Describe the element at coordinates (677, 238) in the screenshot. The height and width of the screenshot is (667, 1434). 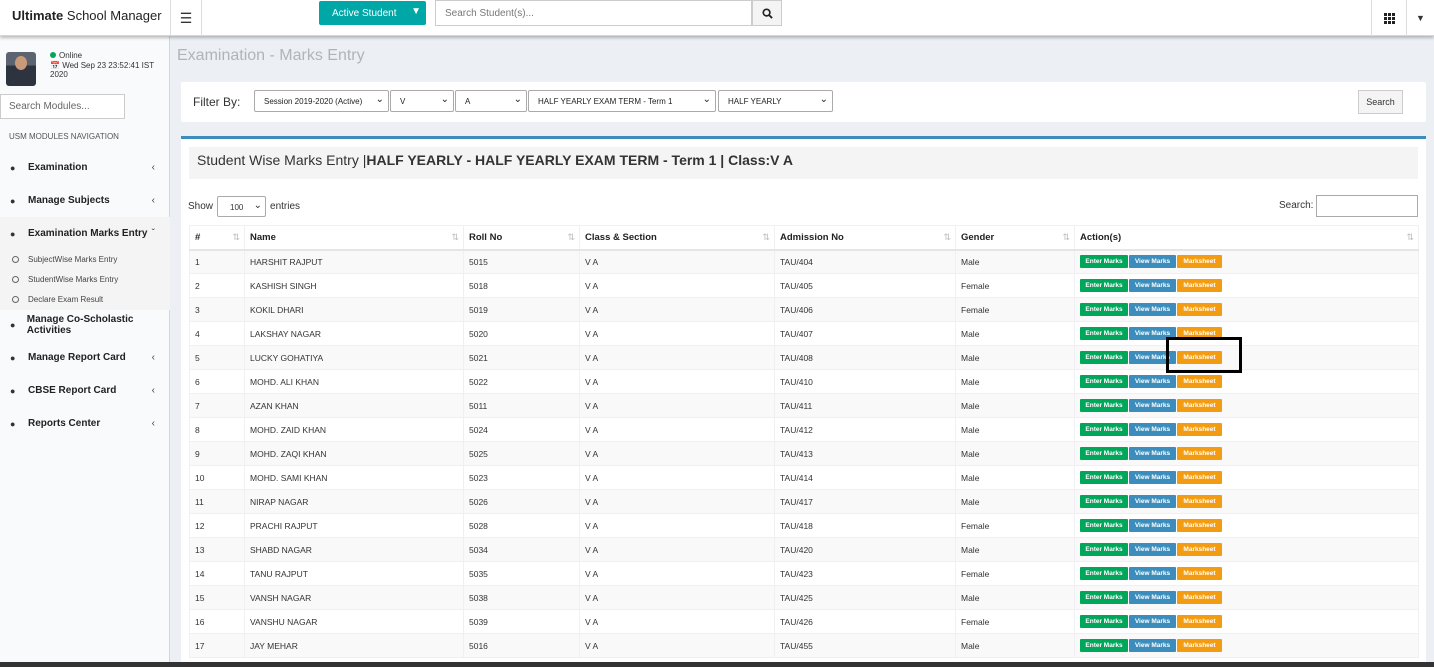
I see `col-header-class-section: Class & Section ⇅` at that location.